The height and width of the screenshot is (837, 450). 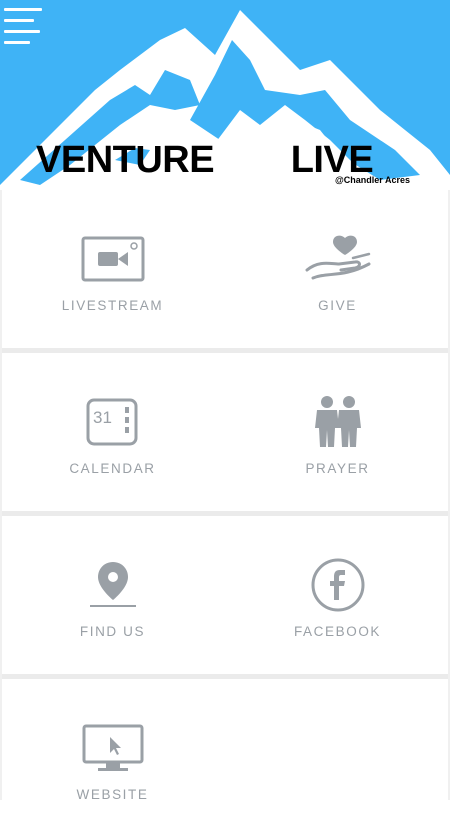 I want to click on people-icon, so click(x=338, y=421).